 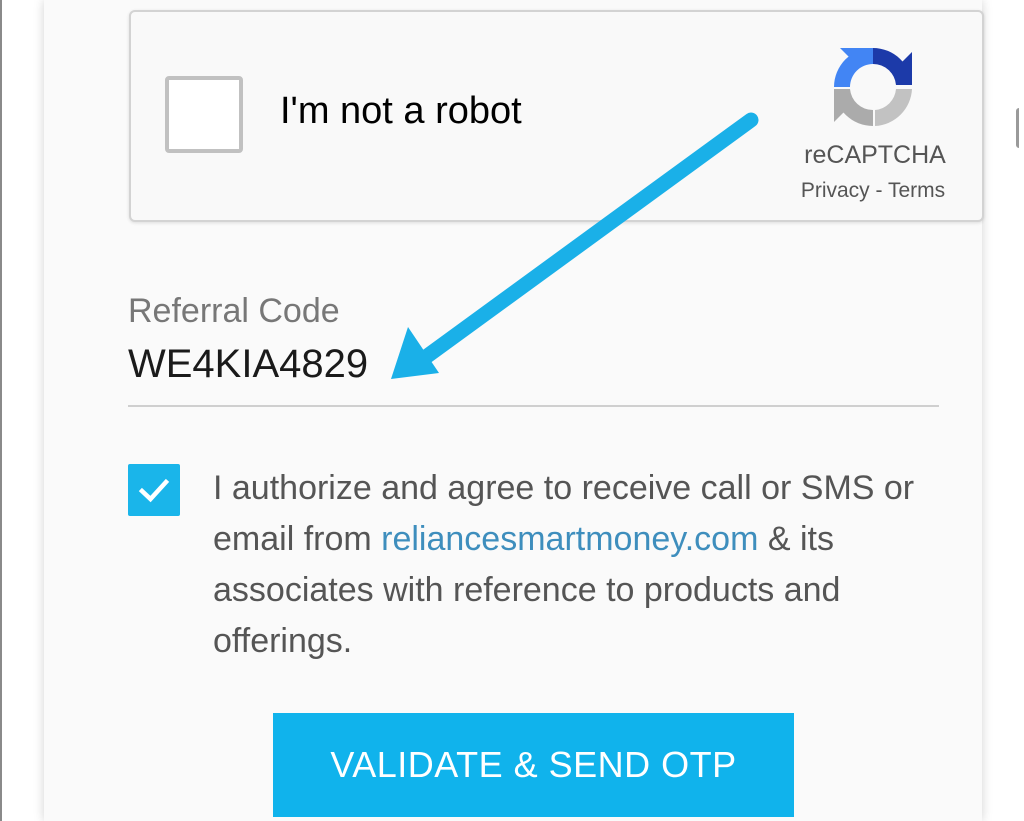 I want to click on consent-link: reliancesmartmoney.com, so click(x=569, y=539).